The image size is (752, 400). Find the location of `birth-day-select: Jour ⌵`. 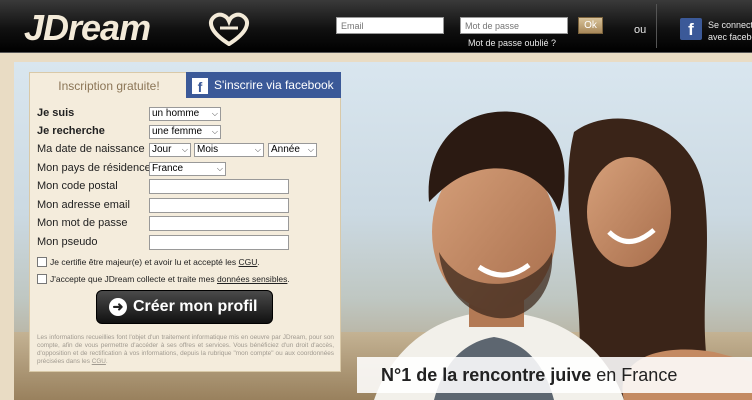

birth-day-select: Jour ⌵ is located at coordinates (170, 150).